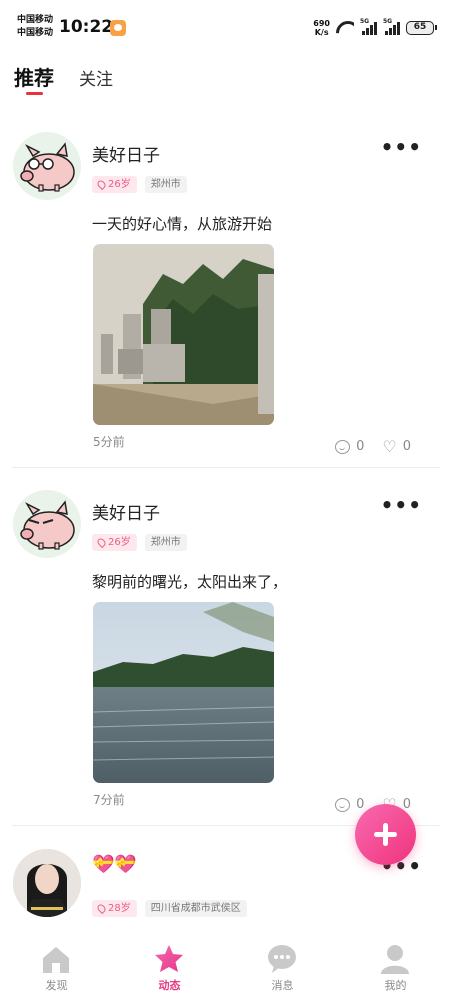 The width and height of the screenshot is (452, 1000). I want to click on age-badge: 28岁, so click(114, 908).